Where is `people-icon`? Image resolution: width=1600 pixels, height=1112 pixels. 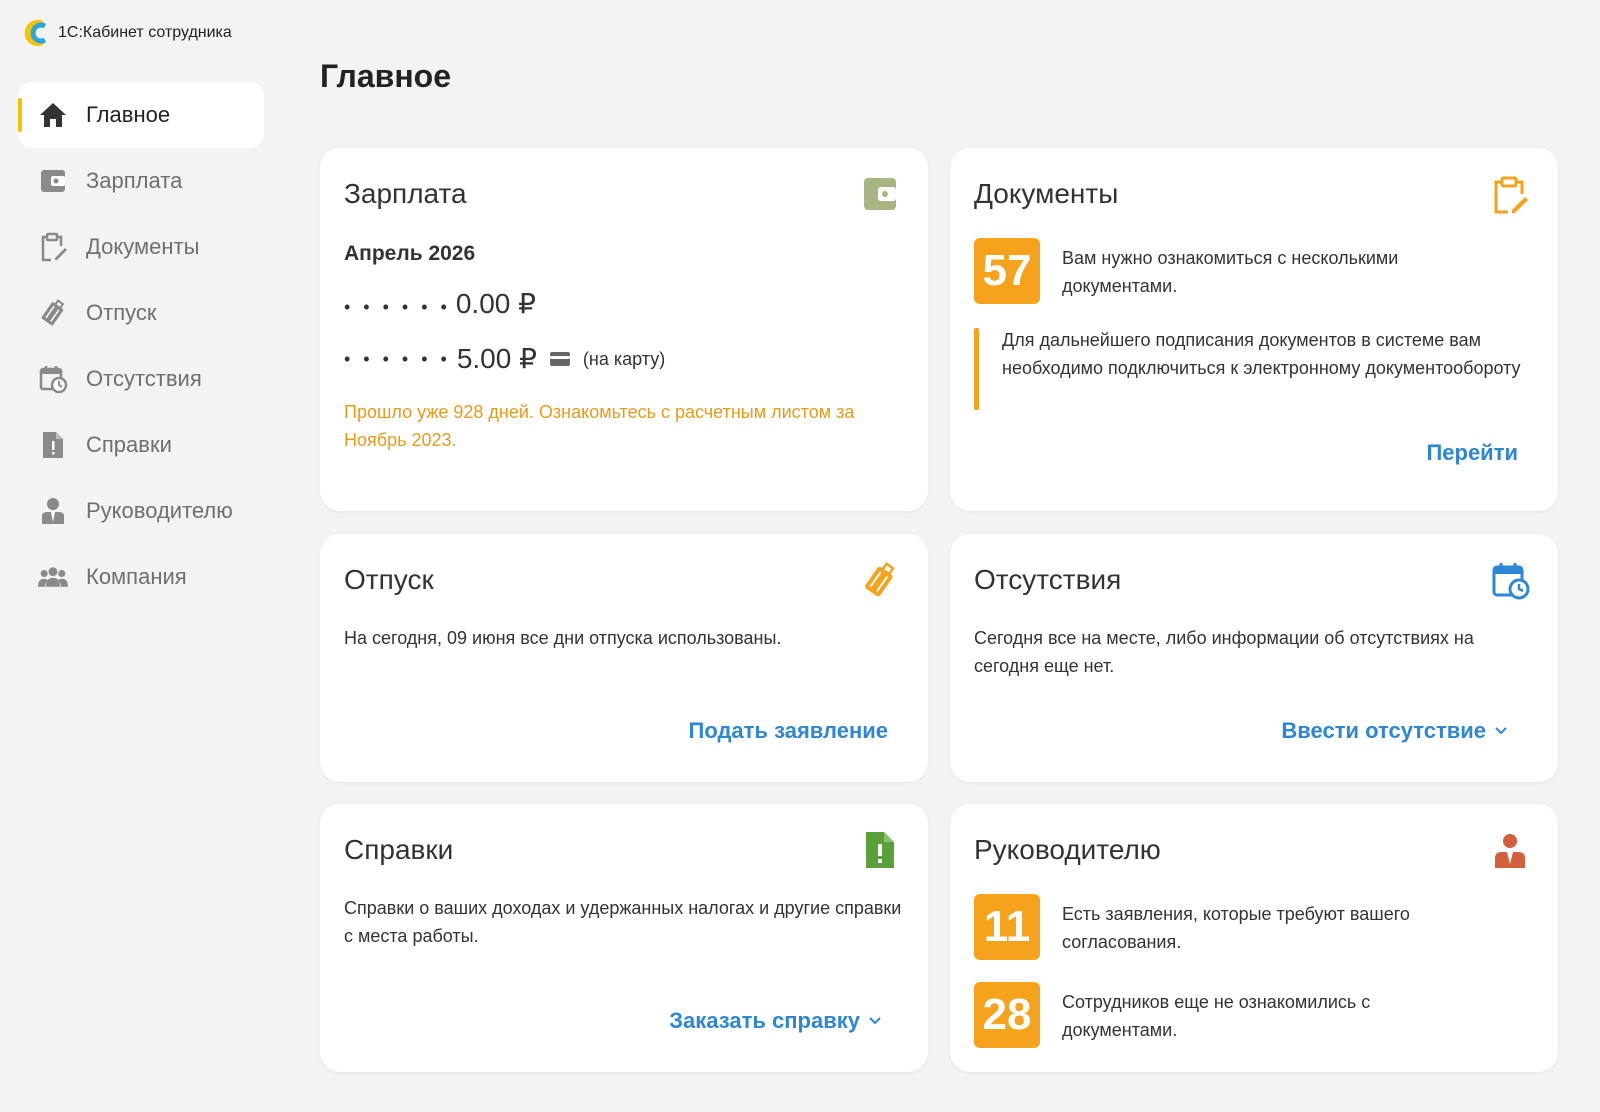
people-icon is located at coordinates (53, 577).